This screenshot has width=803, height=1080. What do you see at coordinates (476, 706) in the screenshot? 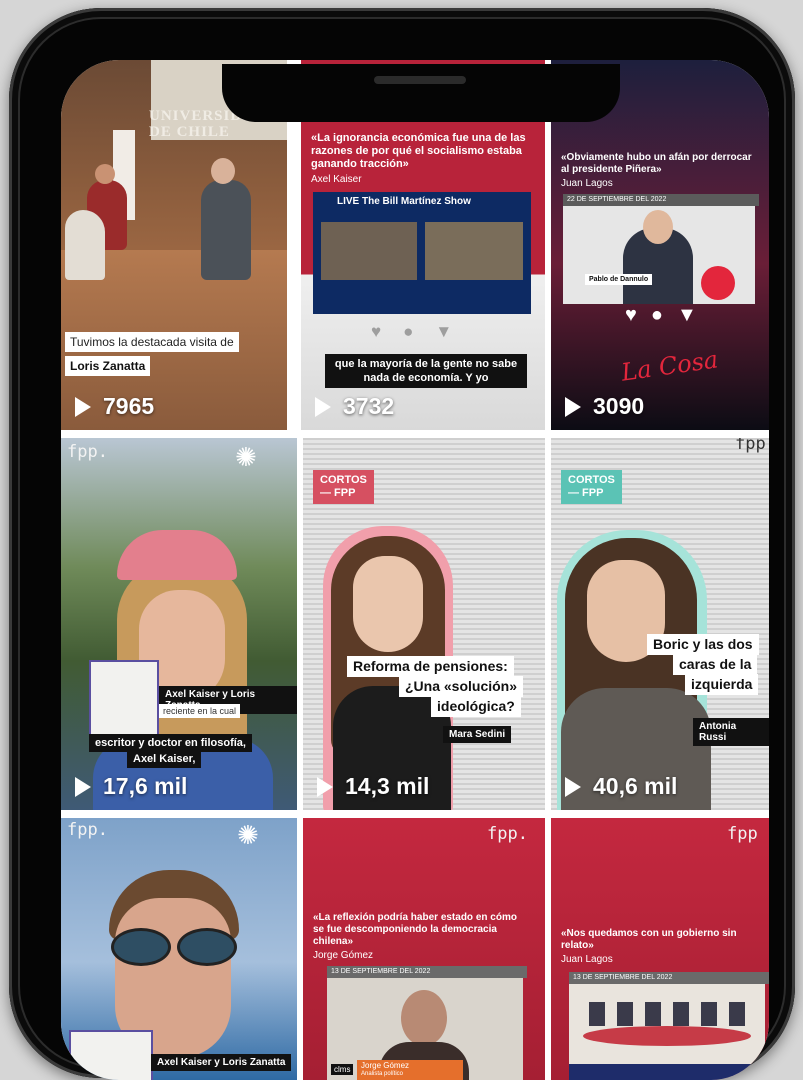
I see `headline-line-3: ideológica?` at bounding box center [476, 706].